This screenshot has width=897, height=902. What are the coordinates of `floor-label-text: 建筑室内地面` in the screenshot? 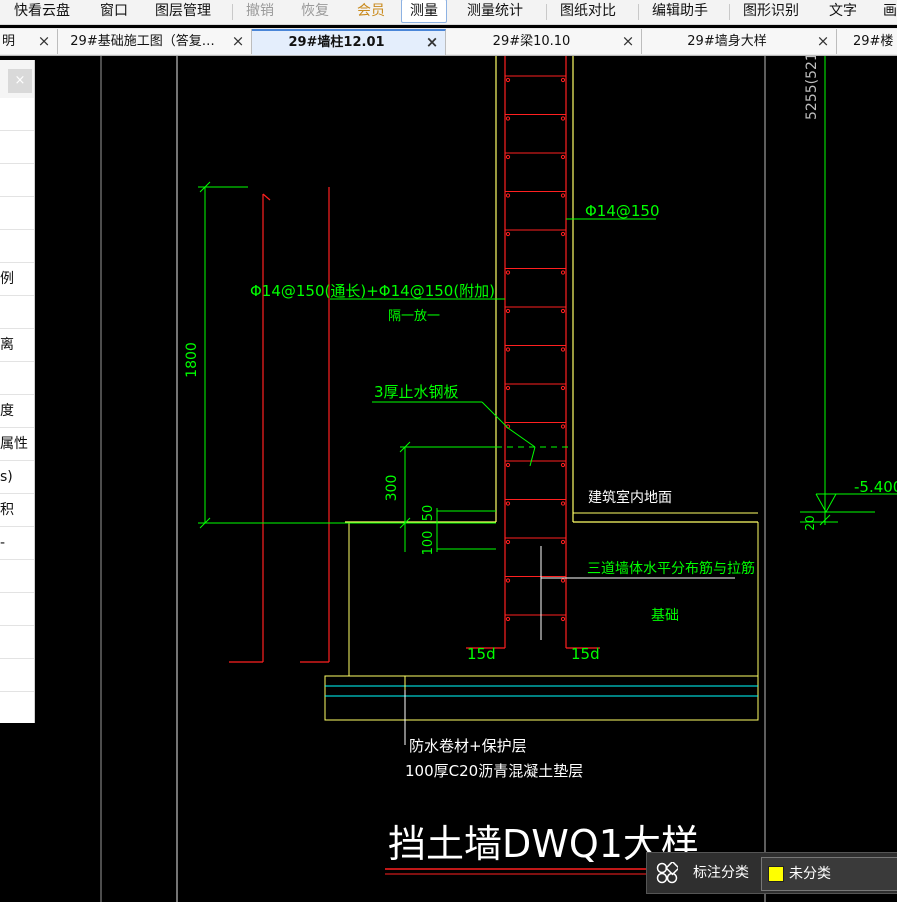 It's located at (630, 497).